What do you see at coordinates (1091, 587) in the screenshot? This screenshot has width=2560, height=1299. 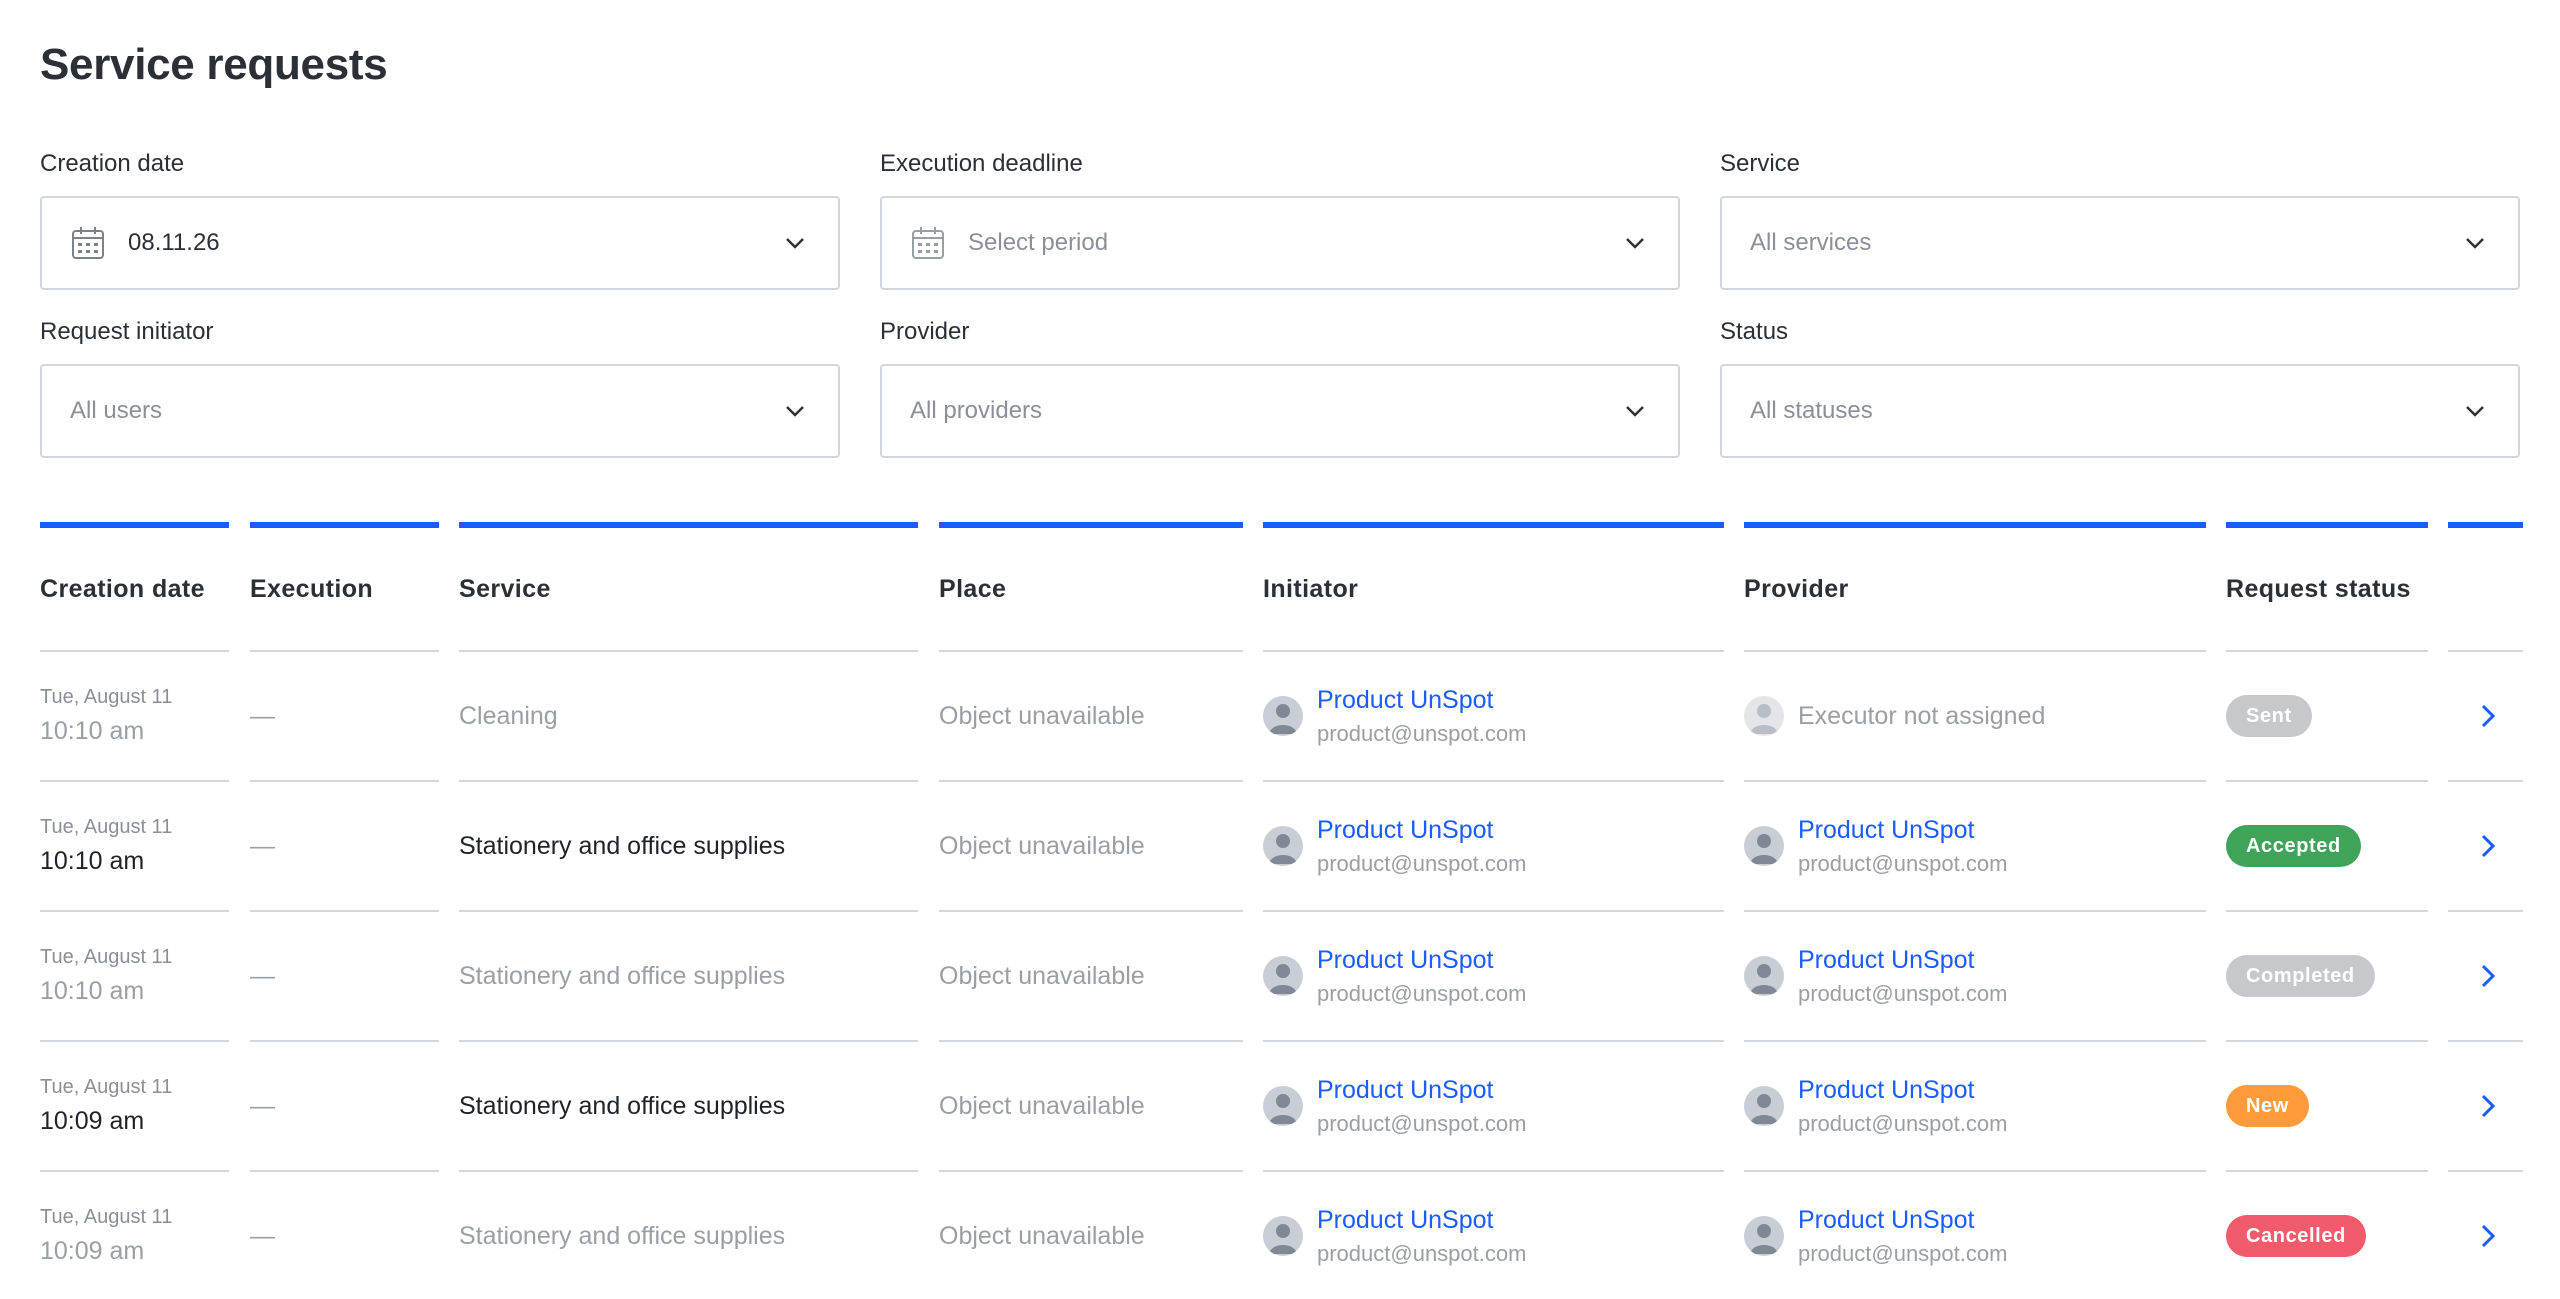 I see `column-header-place: Place` at bounding box center [1091, 587].